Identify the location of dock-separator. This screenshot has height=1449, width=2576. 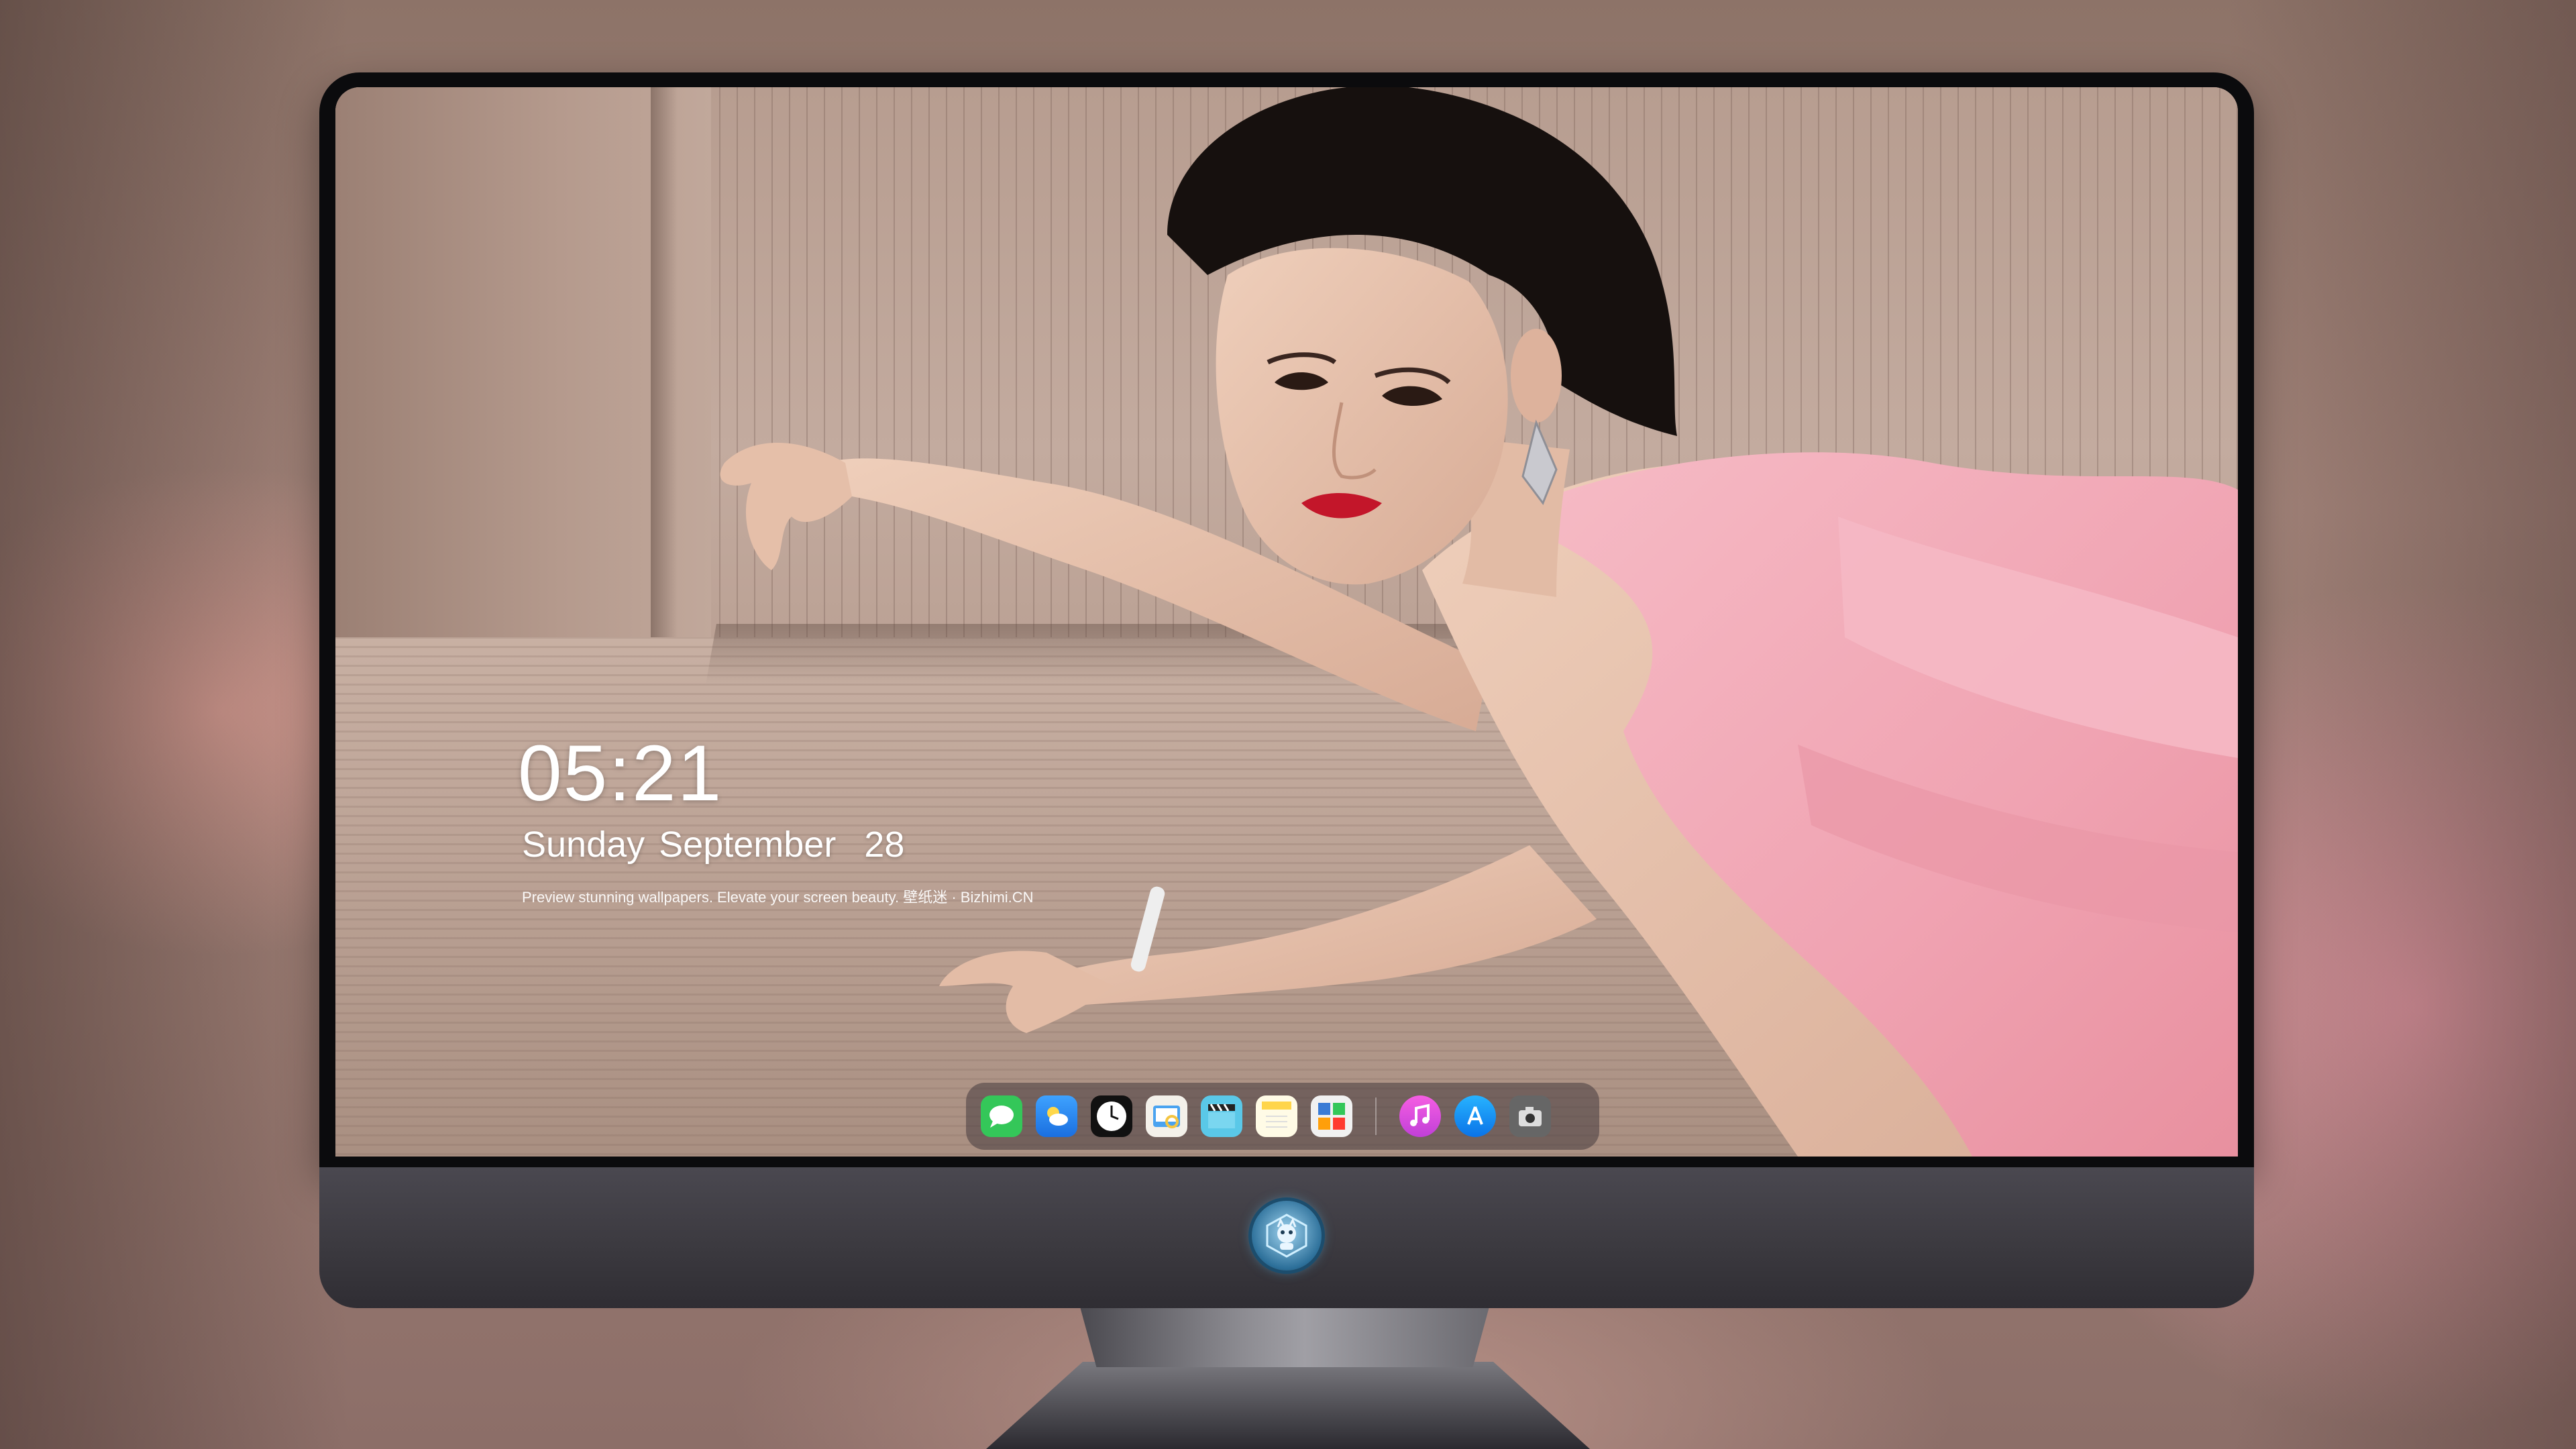
(1376, 1116).